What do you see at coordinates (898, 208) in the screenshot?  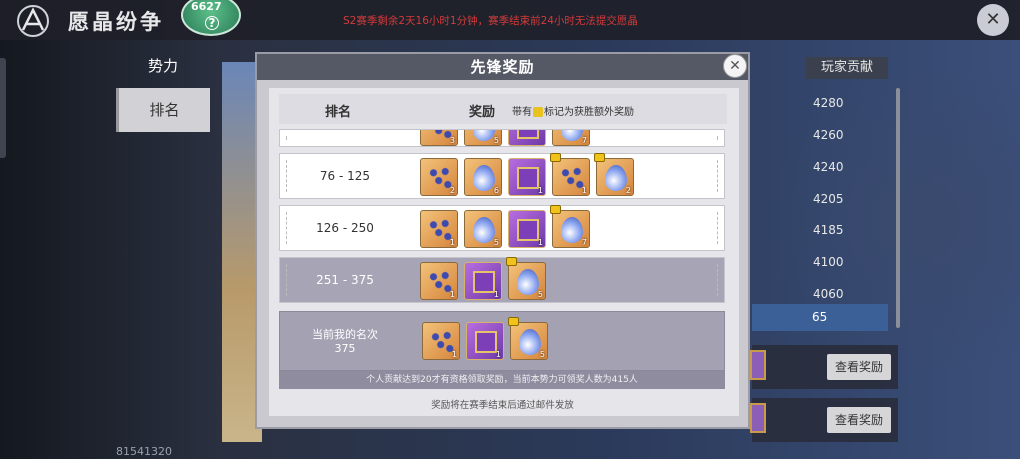 I see `ranking-scrollbar` at bounding box center [898, 208].